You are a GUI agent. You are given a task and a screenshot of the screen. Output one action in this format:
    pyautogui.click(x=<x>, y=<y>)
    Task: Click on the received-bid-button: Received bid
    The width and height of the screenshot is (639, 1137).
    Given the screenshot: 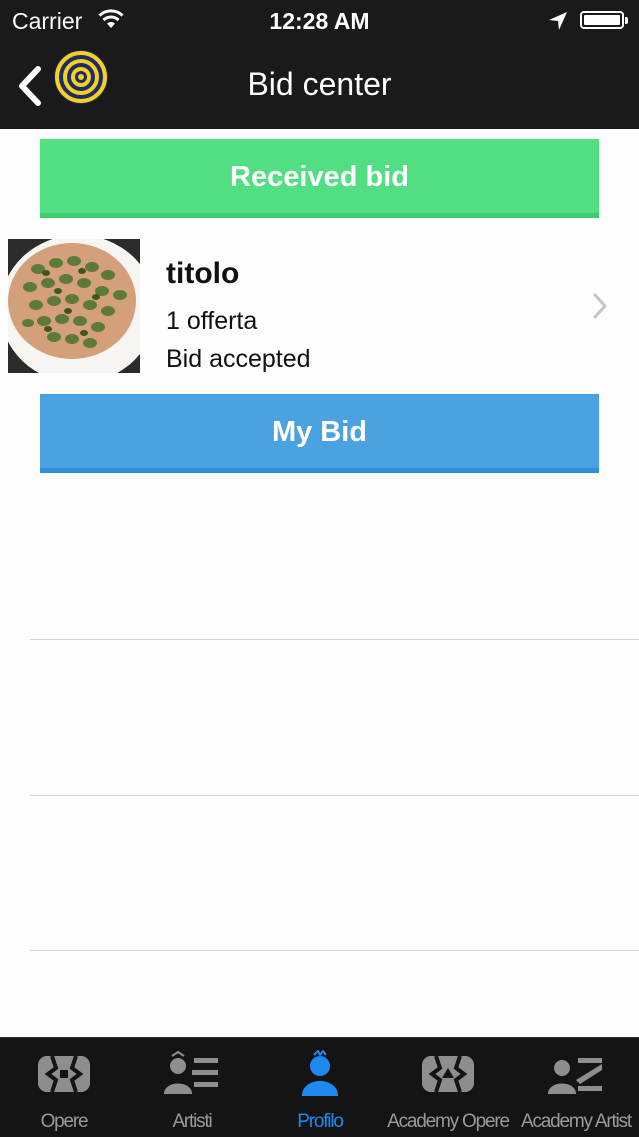 What is the action you would take?
    pyautogui.click(x=319, y=178)
    